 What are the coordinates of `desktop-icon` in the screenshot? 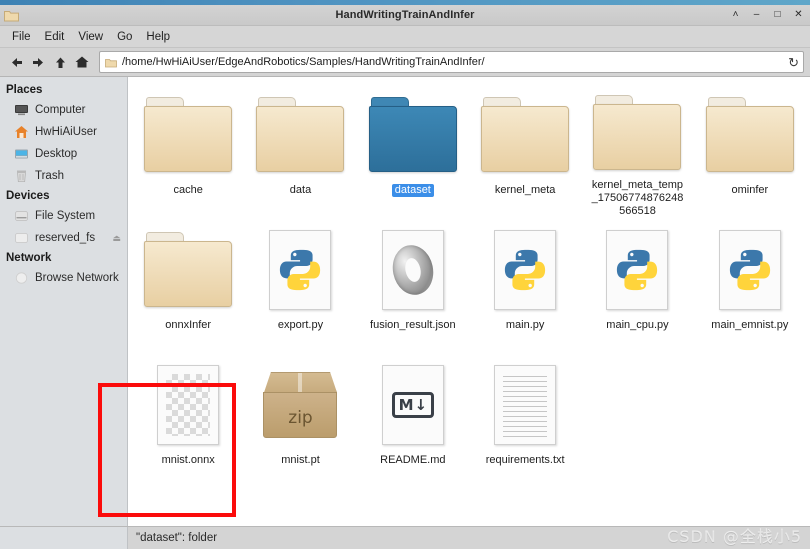 It's located at (21, 154).